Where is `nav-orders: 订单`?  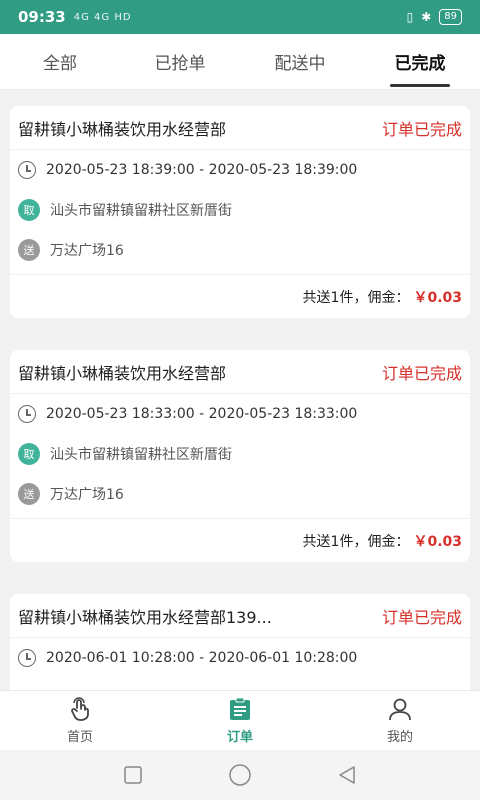
nav-orders: 订单 is located at coordinates (240, 720).